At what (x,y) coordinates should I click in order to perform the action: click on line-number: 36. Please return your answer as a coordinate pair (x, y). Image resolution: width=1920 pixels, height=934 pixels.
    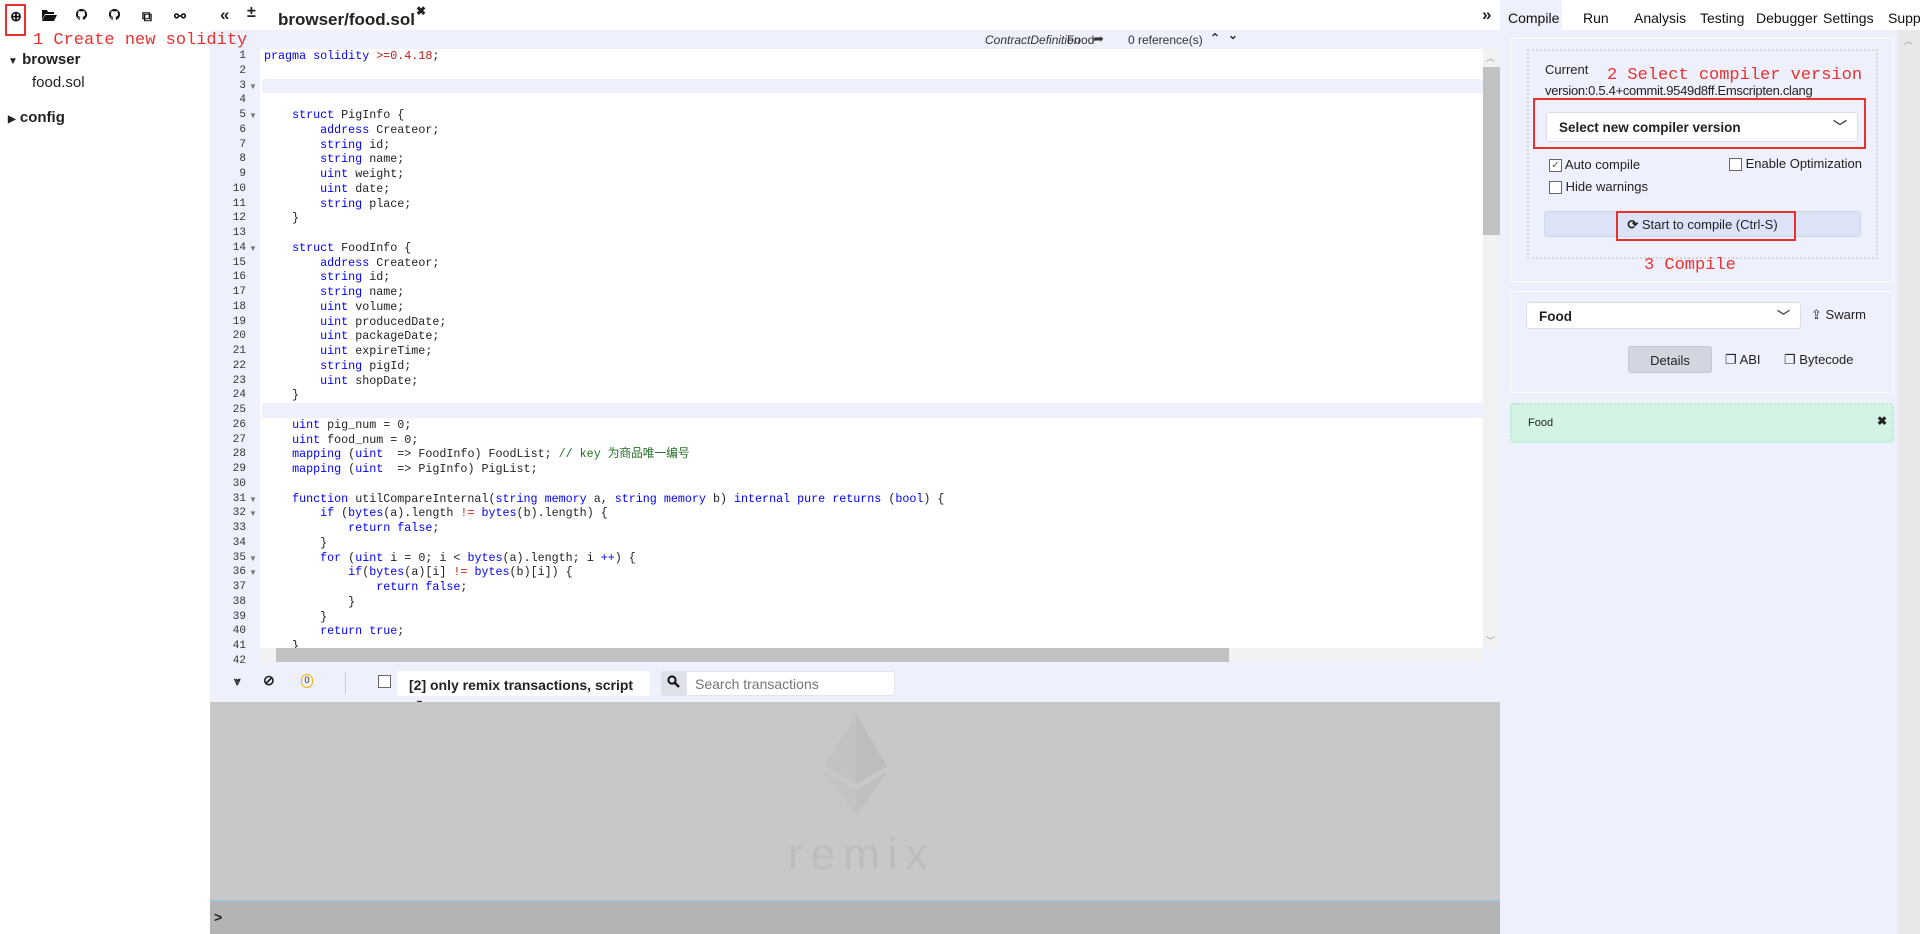
    Looking at the image, I should click on (239, 572).